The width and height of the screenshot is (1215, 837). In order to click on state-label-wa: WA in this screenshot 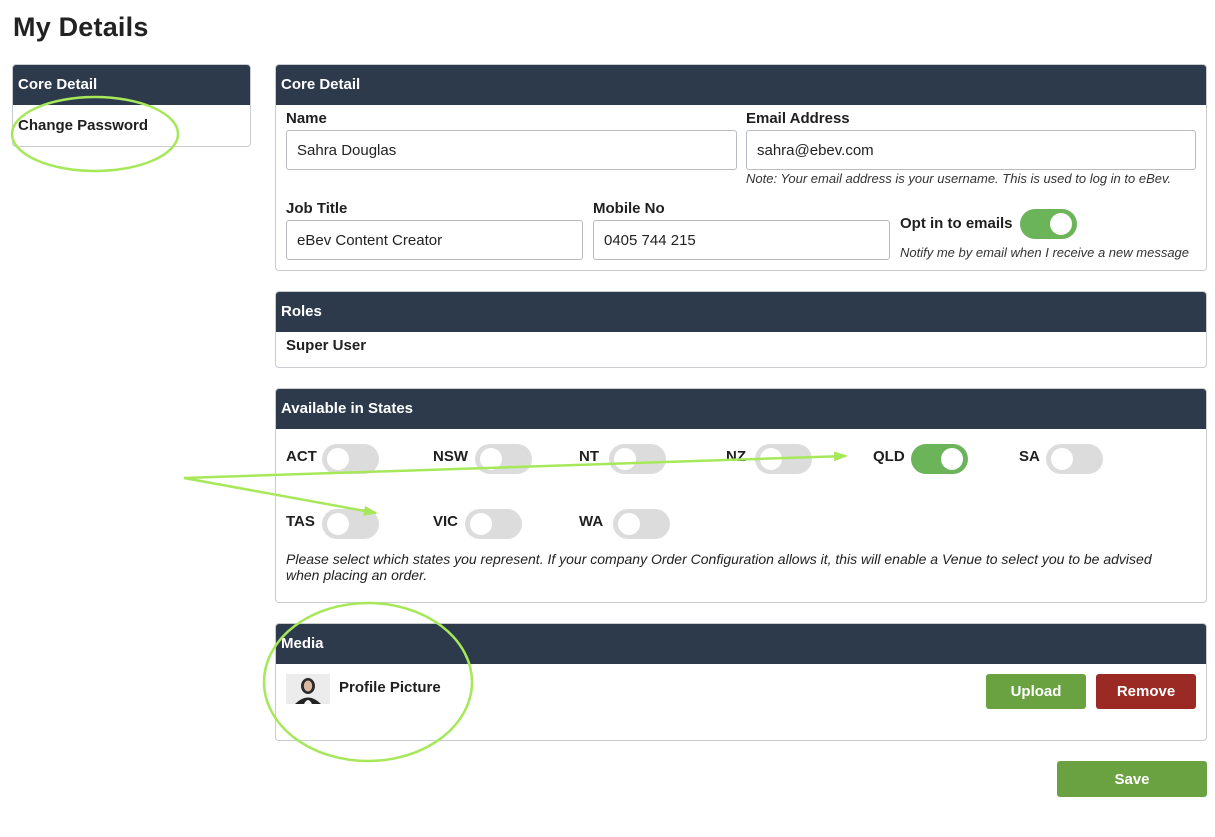, I will do `click(591, 521)`.